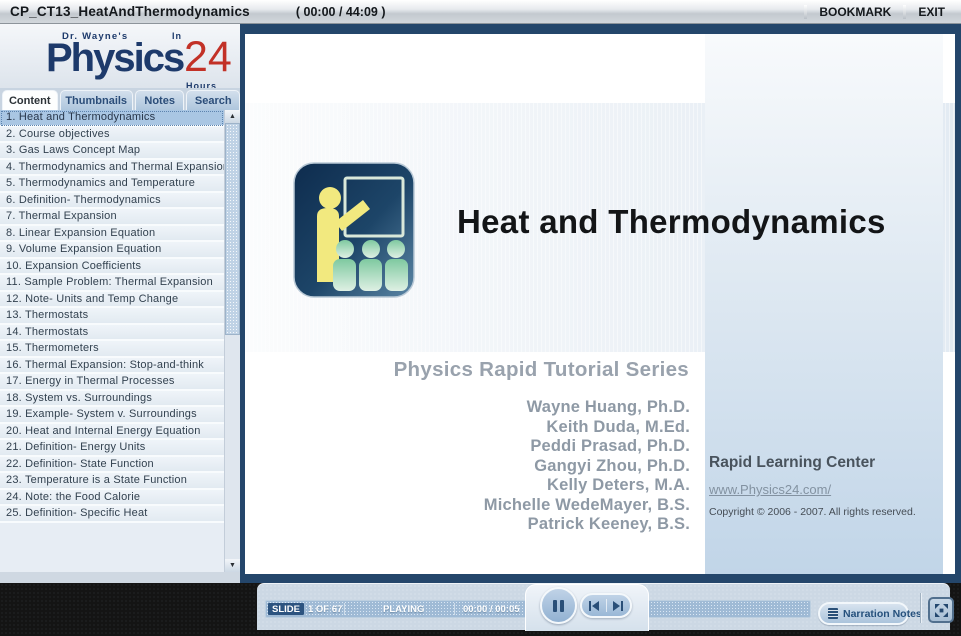  I want to click on next-slide-button, so click(619, 605).